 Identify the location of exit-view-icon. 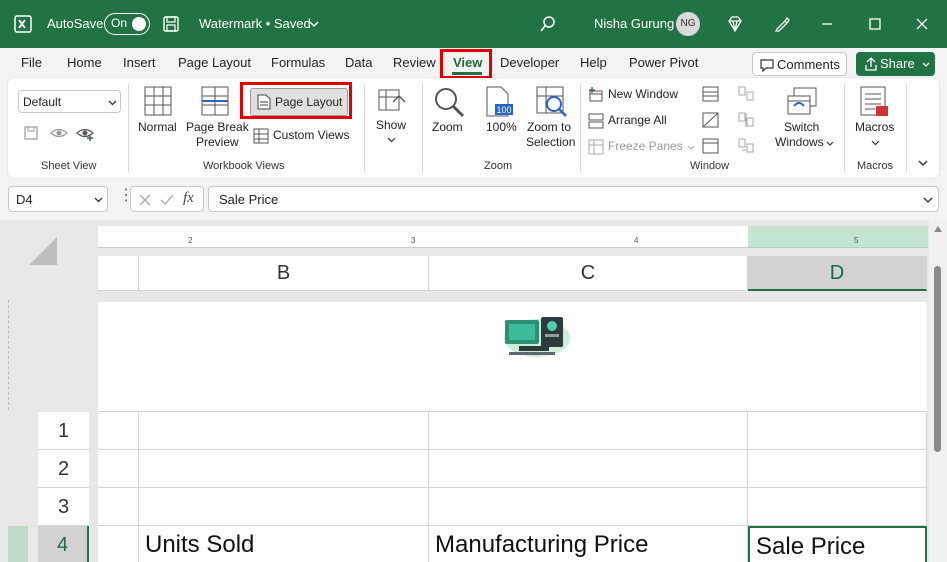
(59, 133).